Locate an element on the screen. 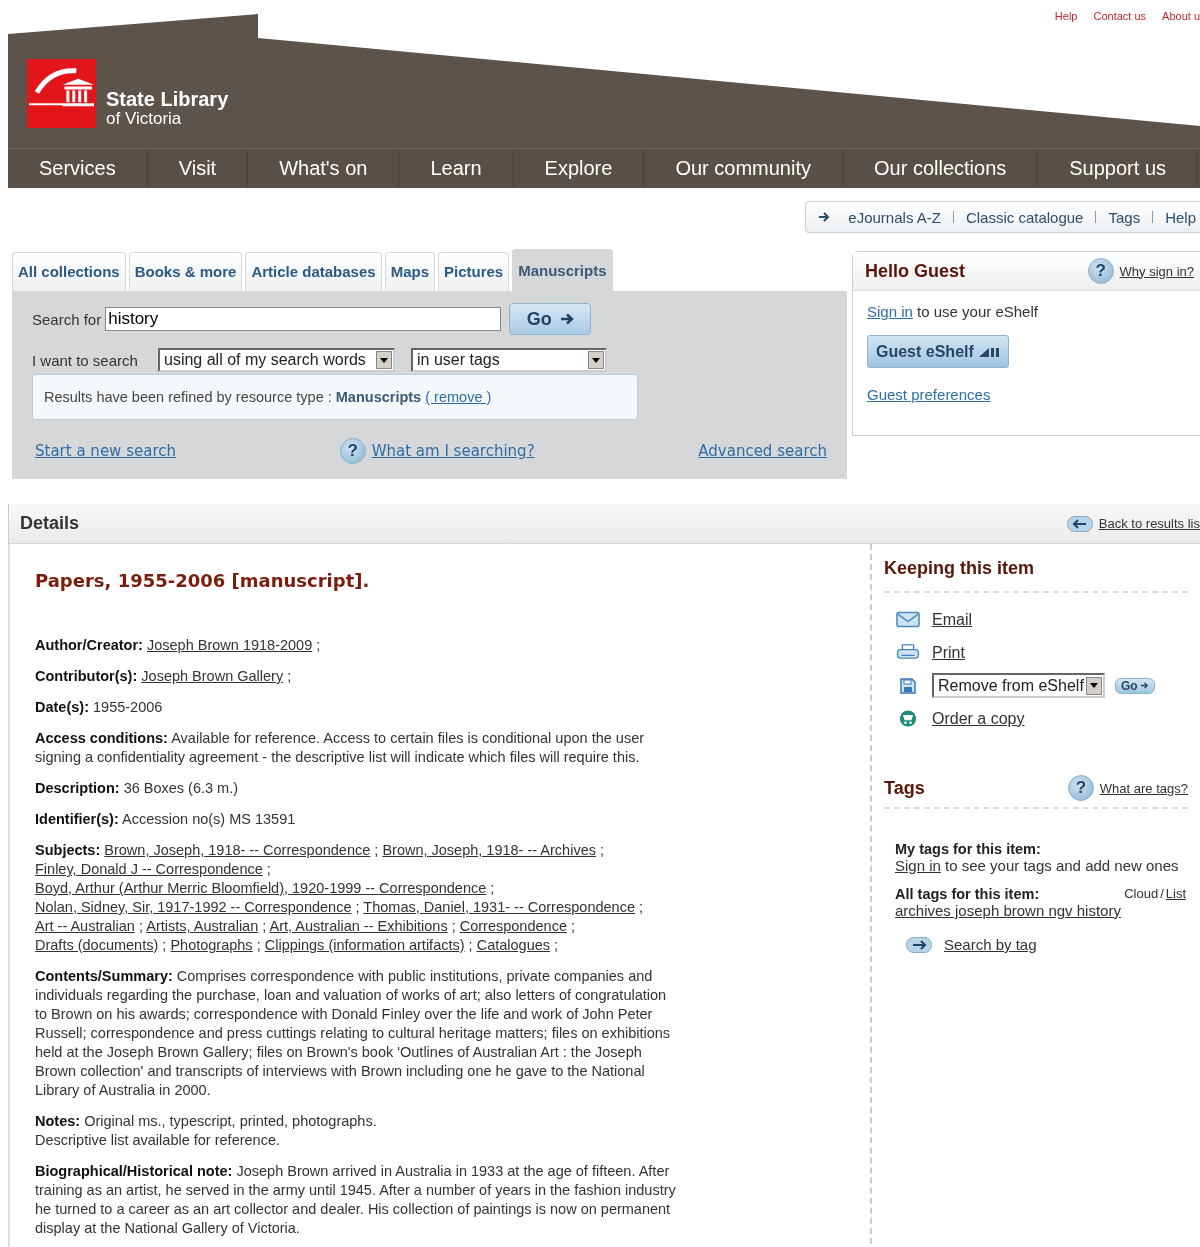  account-title: Hello Guest is located at coordinates (915, 271).